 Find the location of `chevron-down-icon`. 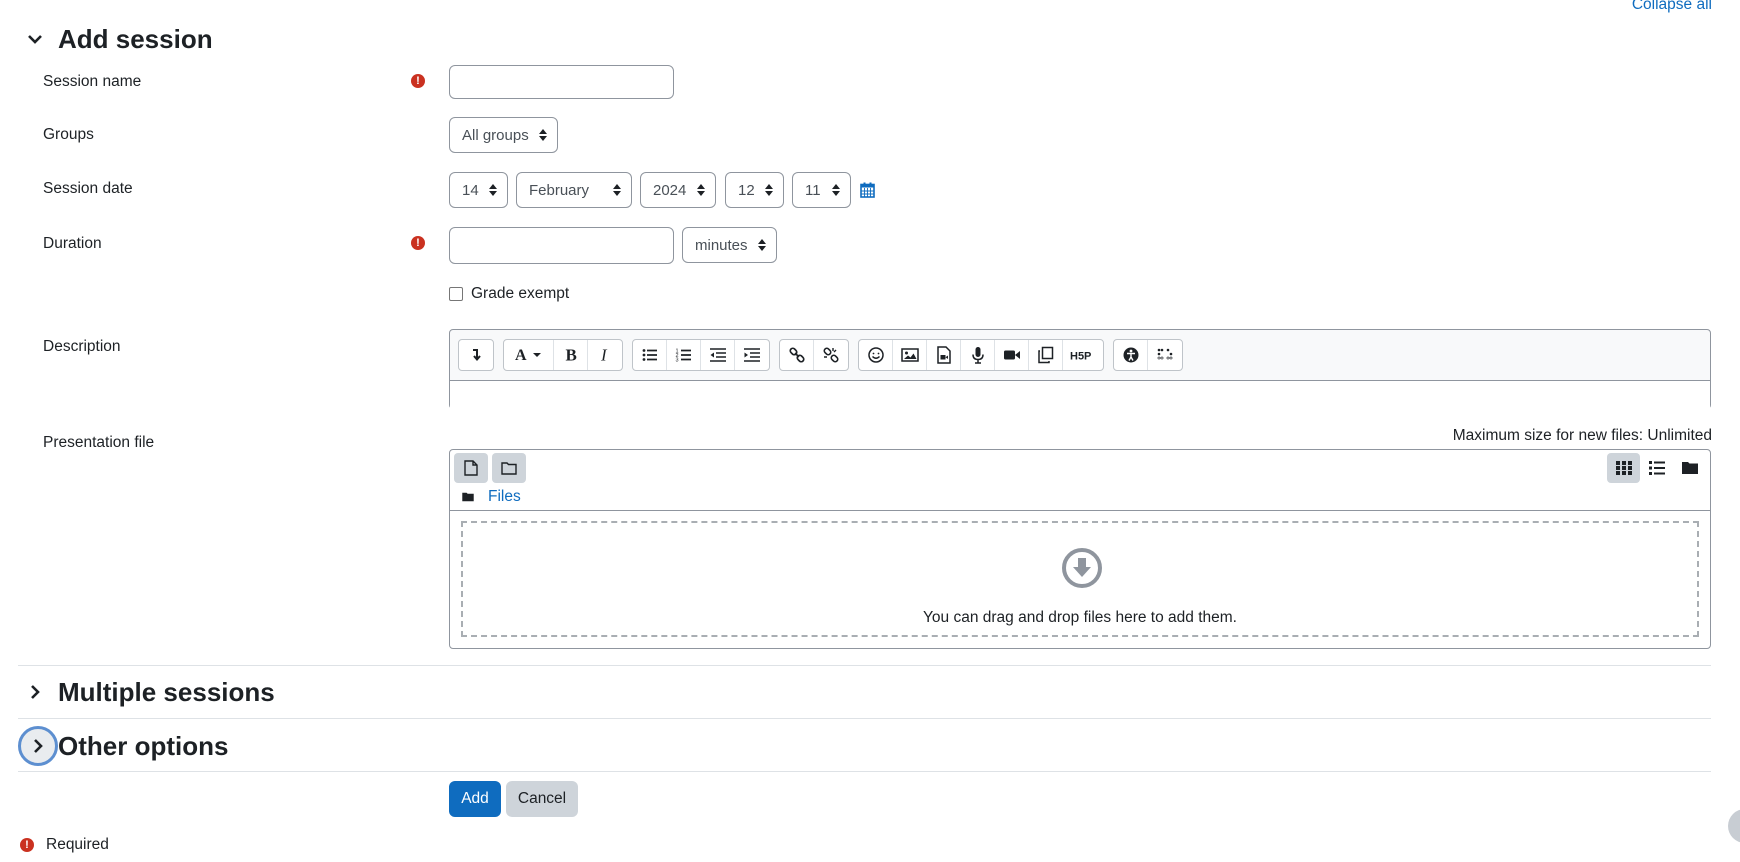

chevron-down-icon is located at coordinates (35, 39).